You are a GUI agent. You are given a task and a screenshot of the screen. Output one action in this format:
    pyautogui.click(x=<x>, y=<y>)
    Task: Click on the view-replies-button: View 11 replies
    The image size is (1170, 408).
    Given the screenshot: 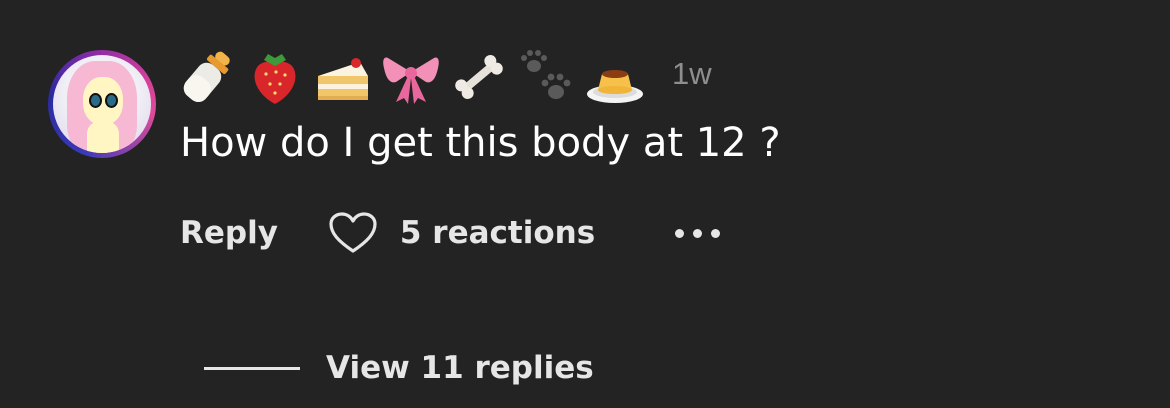 What is the action you would take?
    pyautogui.click(x=399, y=368)
    